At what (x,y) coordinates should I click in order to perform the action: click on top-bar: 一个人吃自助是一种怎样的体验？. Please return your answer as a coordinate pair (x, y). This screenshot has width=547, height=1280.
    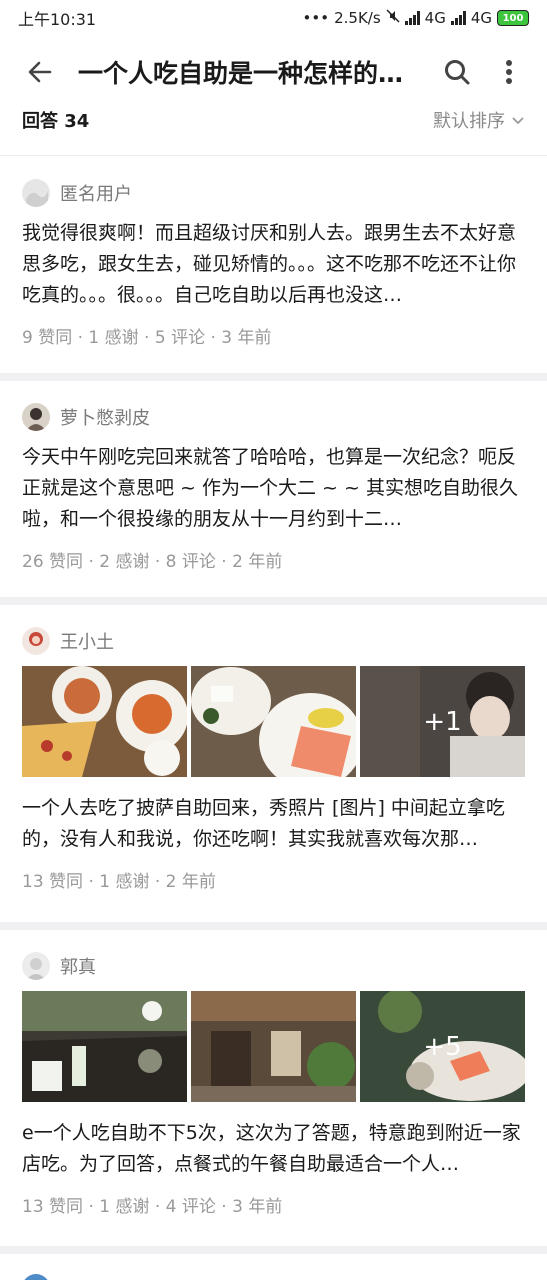
    Looking at the image, I should click on (273, 72).